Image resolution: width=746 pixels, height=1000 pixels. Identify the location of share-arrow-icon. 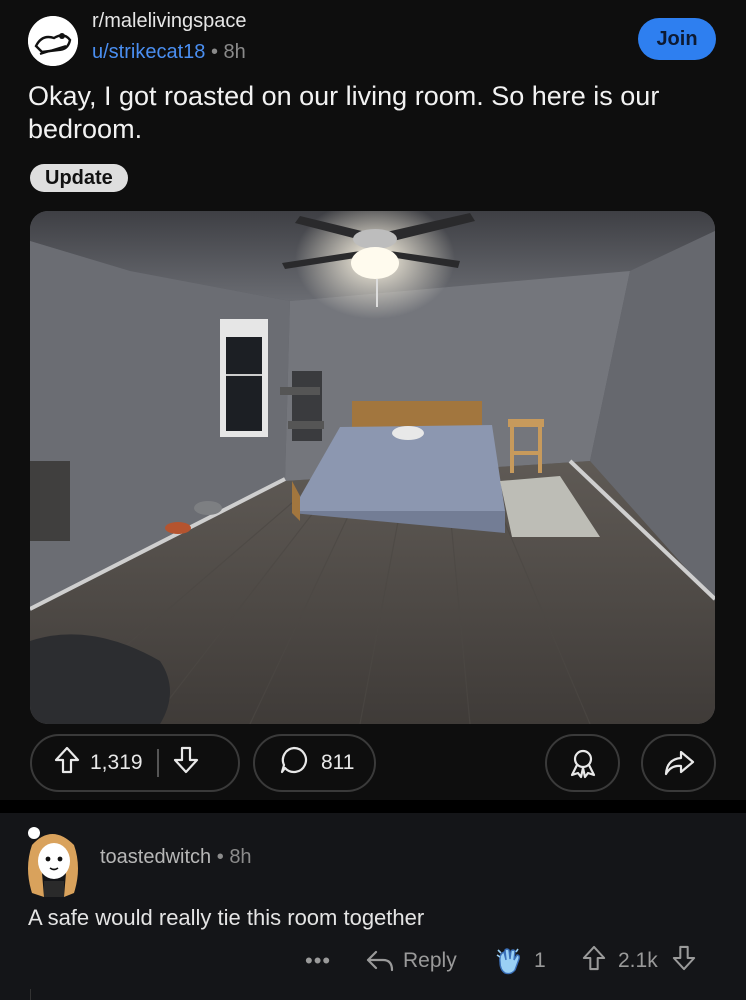
(679, 763).